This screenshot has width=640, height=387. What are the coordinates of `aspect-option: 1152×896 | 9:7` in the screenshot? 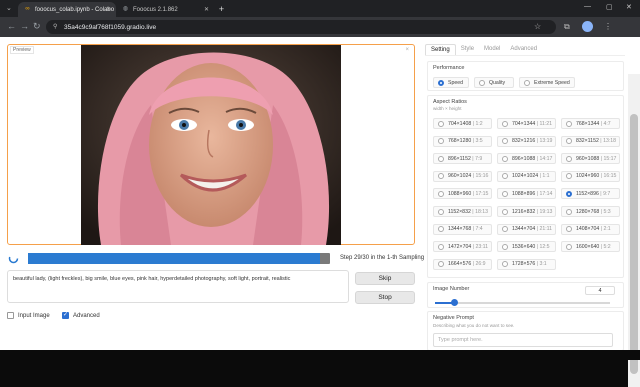 It's located at (590, 194).